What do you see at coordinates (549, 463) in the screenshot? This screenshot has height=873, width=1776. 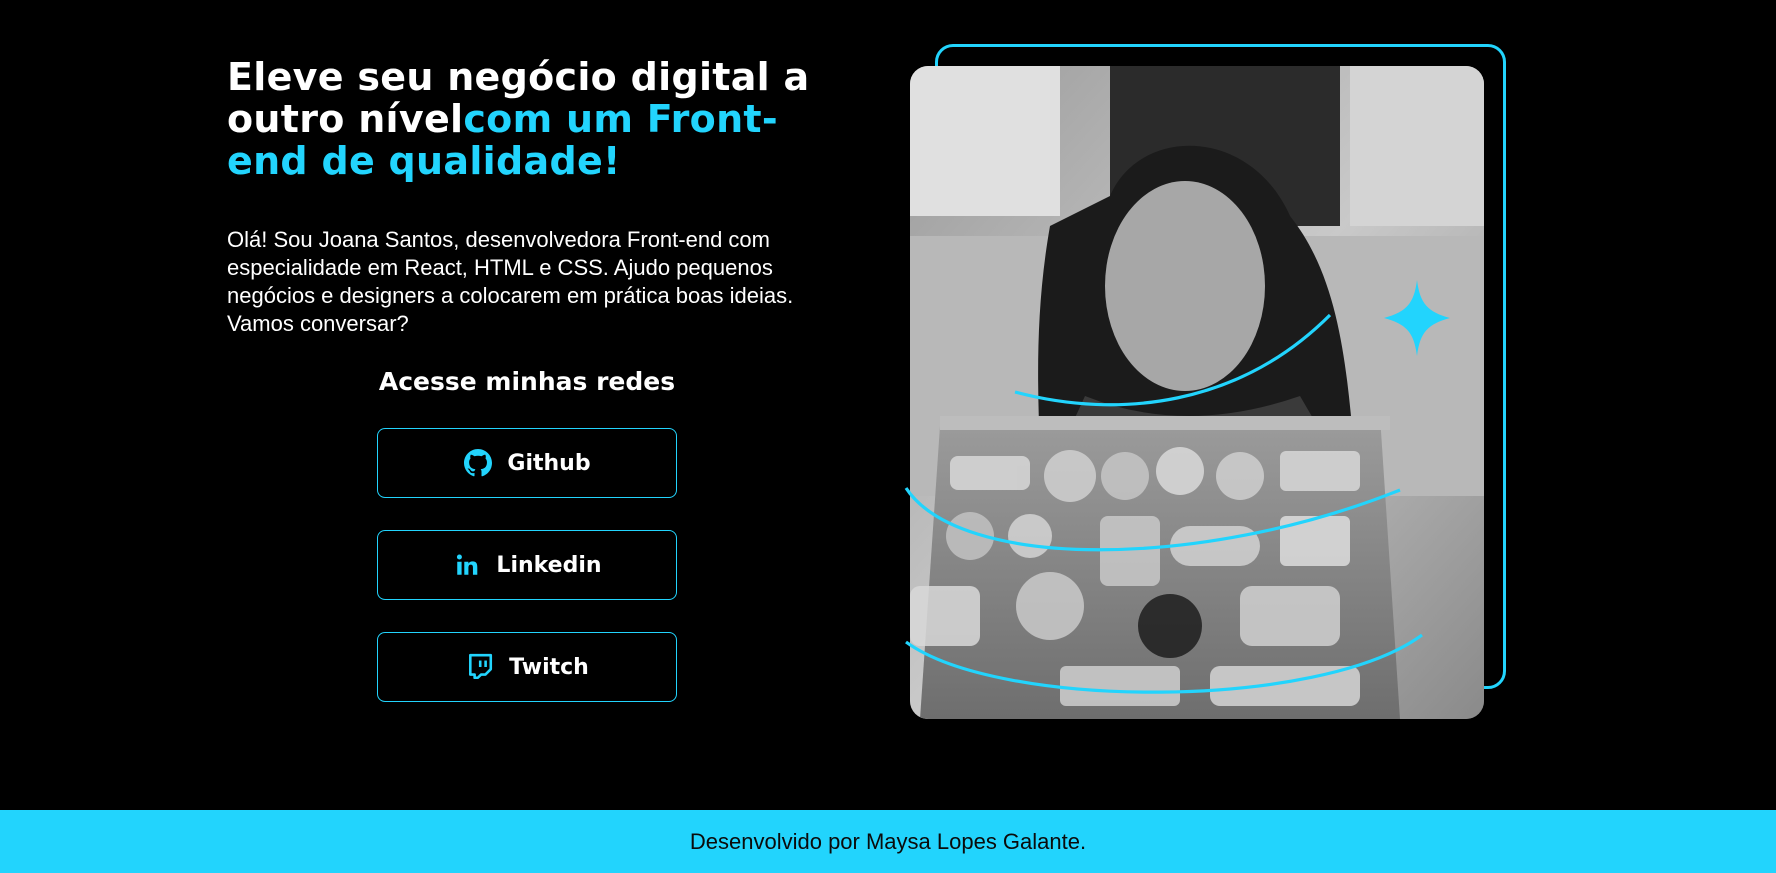 I see `github-label: Github` at bounding box center [549, 463].